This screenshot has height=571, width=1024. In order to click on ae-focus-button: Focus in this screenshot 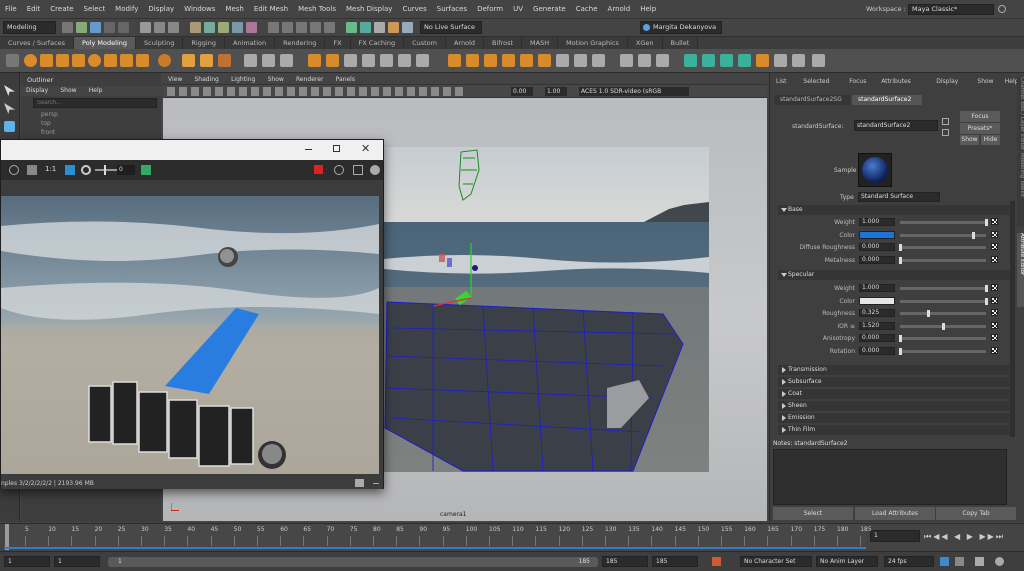, I will do `click(980, 116)`.